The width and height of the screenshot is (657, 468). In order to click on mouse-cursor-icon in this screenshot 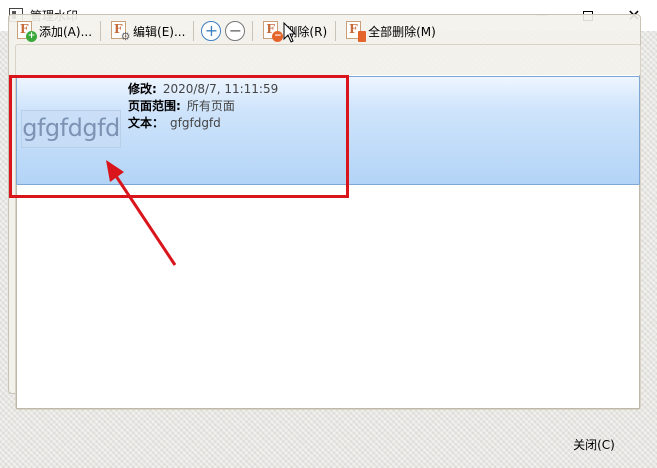, I will do `click(290, 32)`.